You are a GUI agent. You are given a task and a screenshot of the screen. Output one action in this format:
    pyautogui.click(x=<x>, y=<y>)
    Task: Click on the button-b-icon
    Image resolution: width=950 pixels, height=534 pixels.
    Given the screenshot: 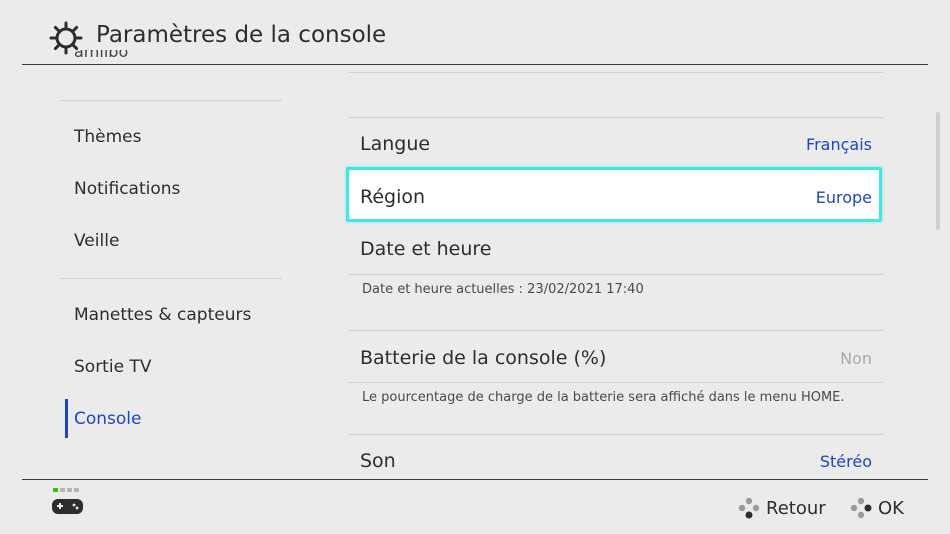 What is the action you would take?
    pyautogui.click(x=749, y=508)
    